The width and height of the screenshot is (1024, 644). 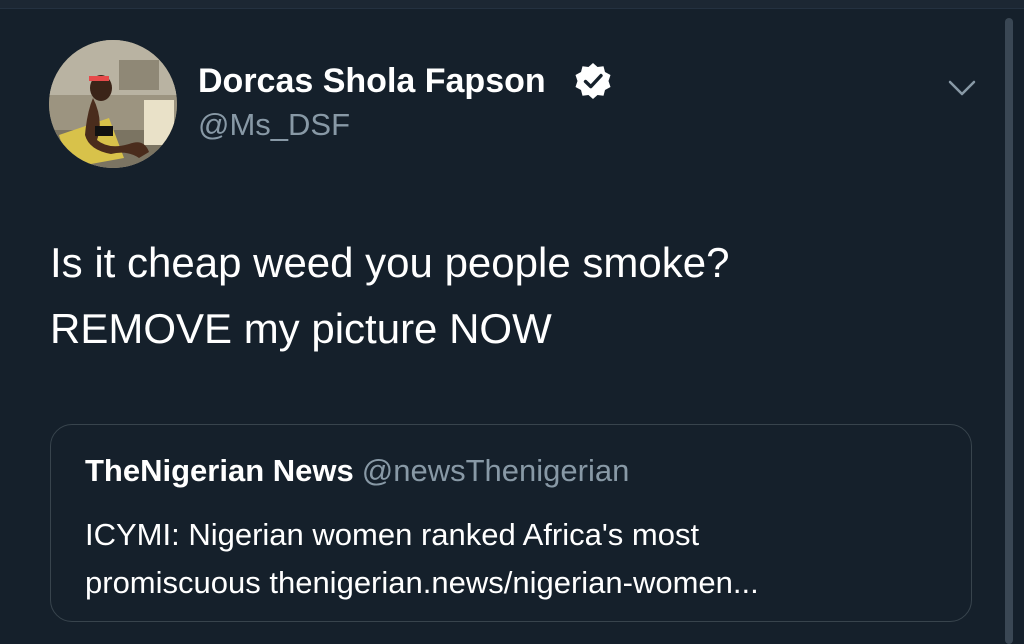 What do you see at coordinates (390, 262) in the screenshot?
I see `tweet-text-line: Is it cheap weed you people smoke?` at bounding box center [390, 262].